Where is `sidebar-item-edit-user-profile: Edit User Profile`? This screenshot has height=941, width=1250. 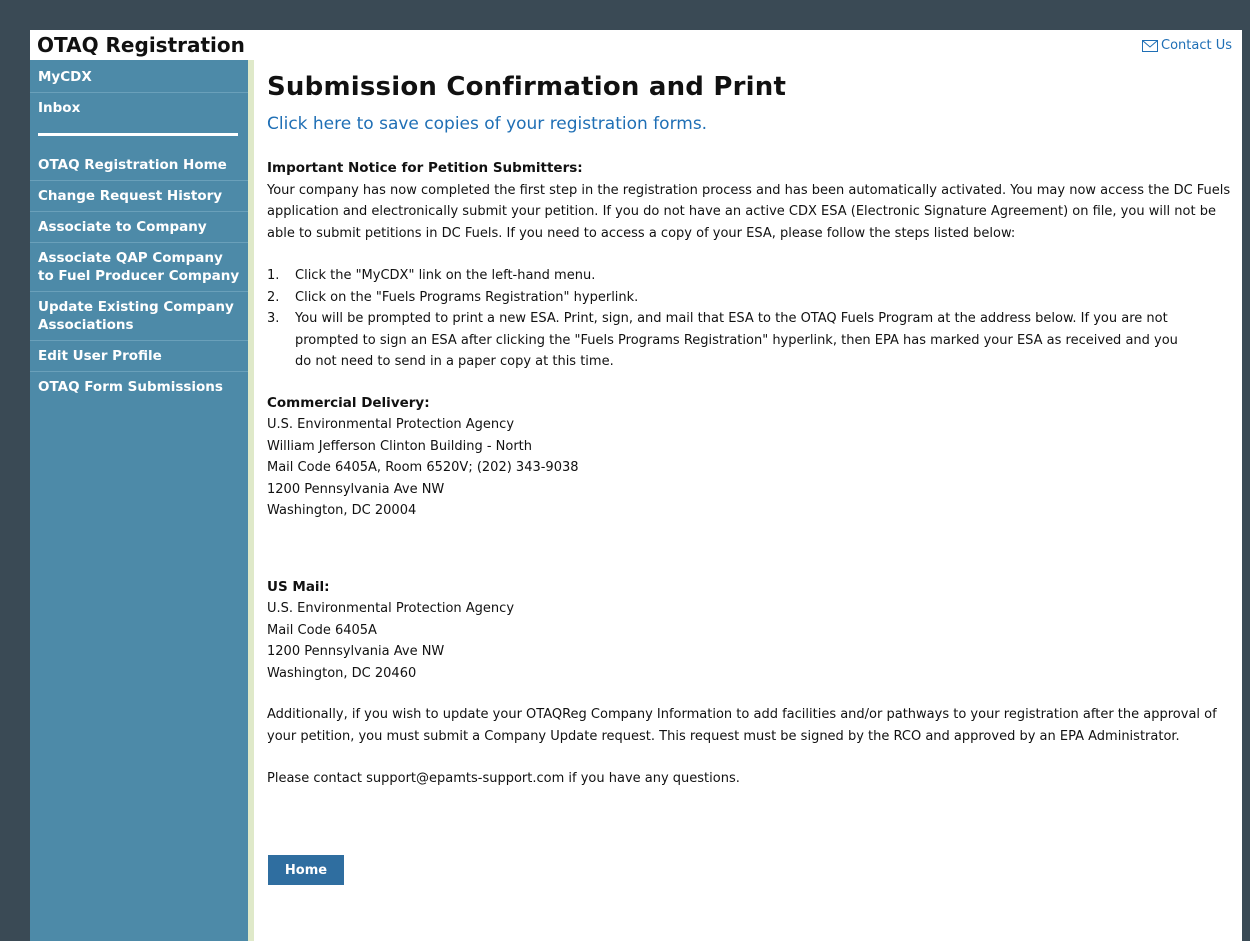 sidebar-item-edit-user-profile: Edit User Profile is located at coordinates (139, 356).